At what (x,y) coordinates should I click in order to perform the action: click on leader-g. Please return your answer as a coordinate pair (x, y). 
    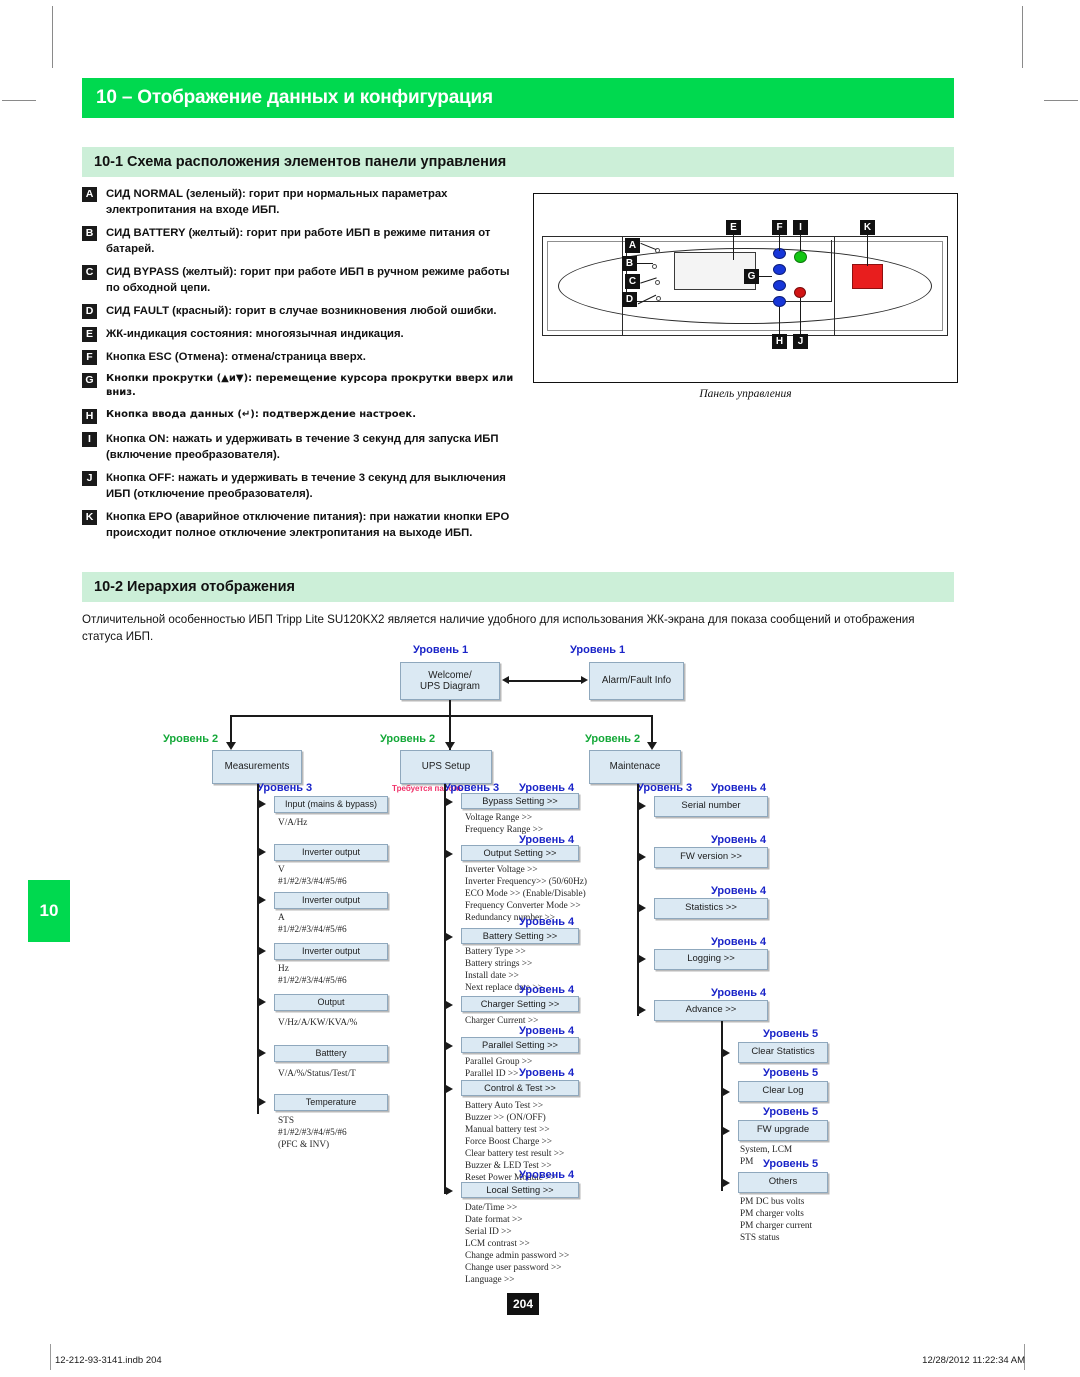
    Looking at the image, I should click on (765, 276).